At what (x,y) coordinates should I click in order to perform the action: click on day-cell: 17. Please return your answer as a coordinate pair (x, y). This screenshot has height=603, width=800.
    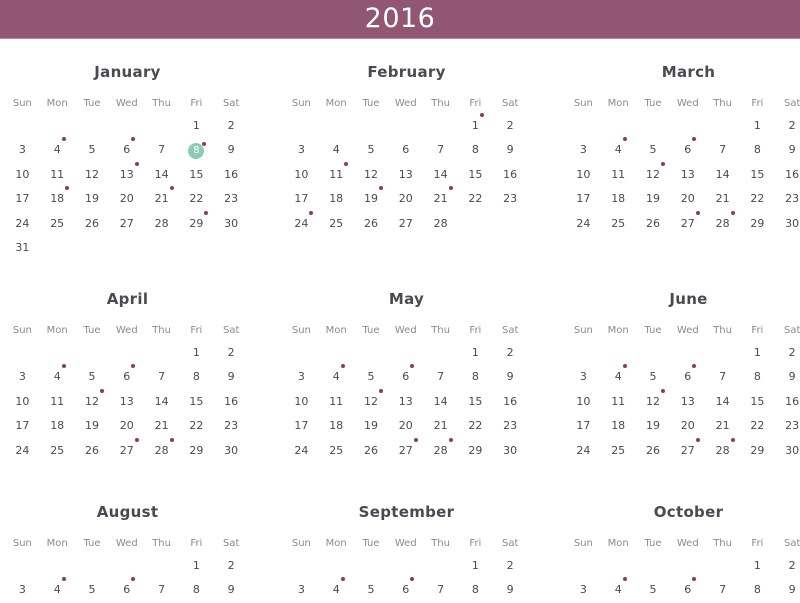
    Looking at the image, I should click on (301, 426).